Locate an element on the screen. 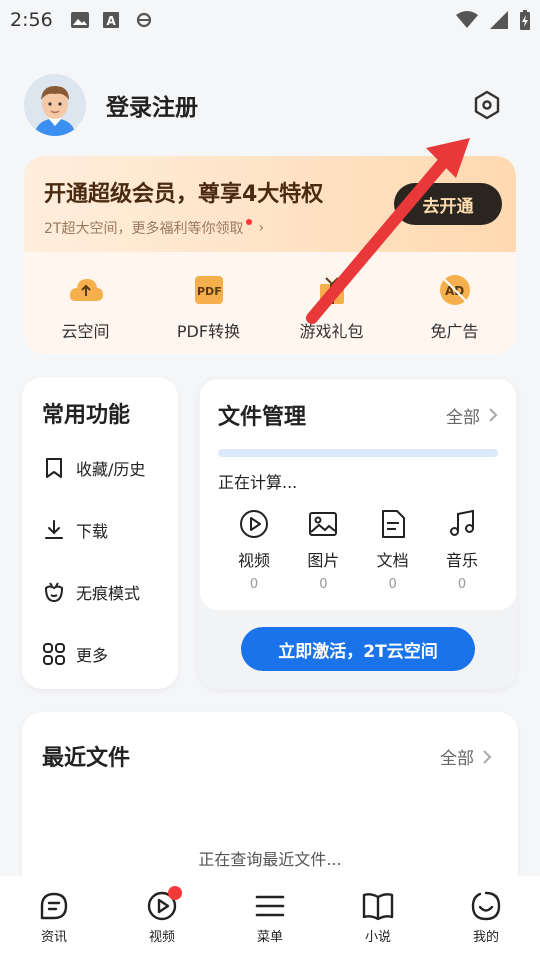 This screenshot has height=960, width=540. chevron-right-icon: › is located at coordinates (261, 228).